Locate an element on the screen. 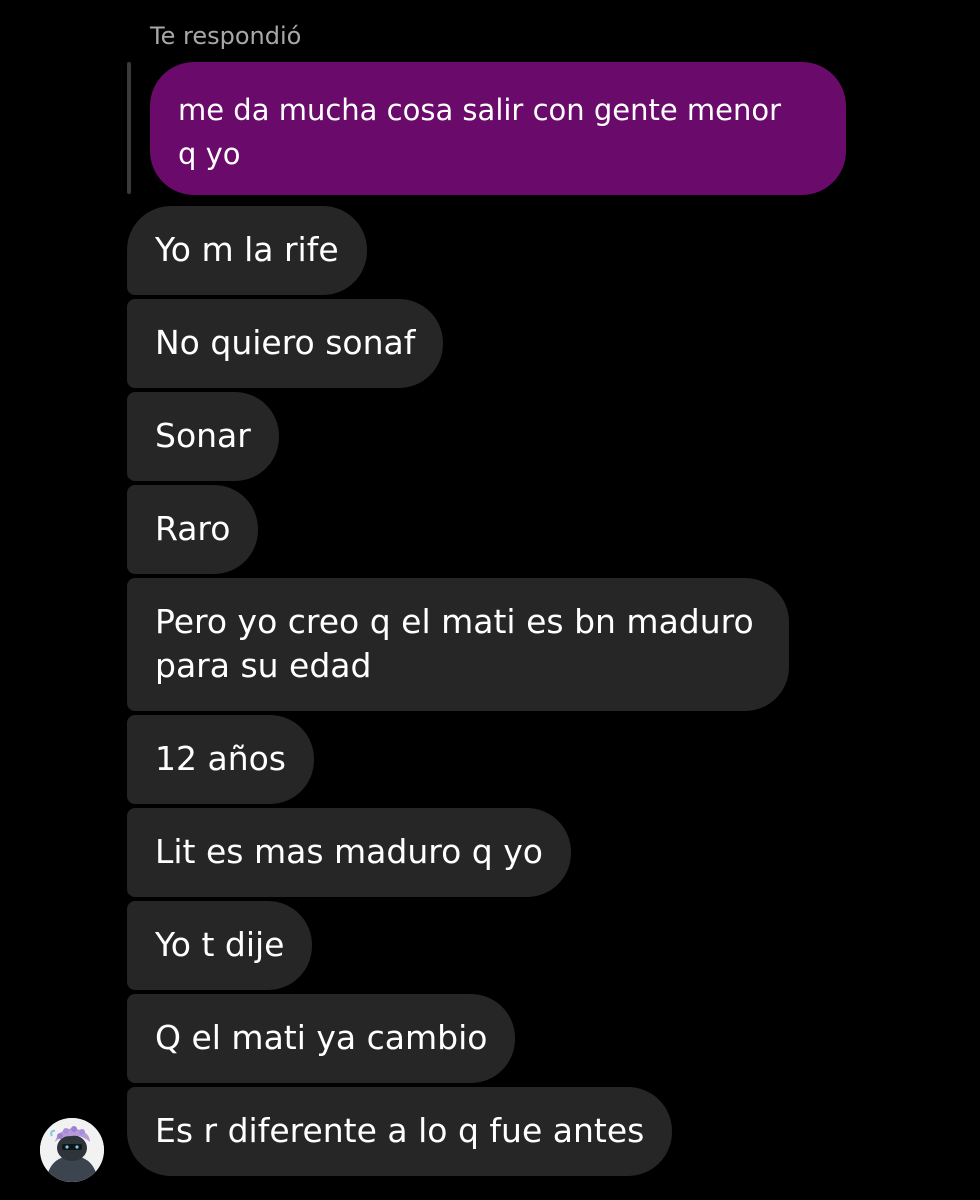 This screenshot has height=1200, width=980. reply-indicator-bar is located at coordinates (129, 128).